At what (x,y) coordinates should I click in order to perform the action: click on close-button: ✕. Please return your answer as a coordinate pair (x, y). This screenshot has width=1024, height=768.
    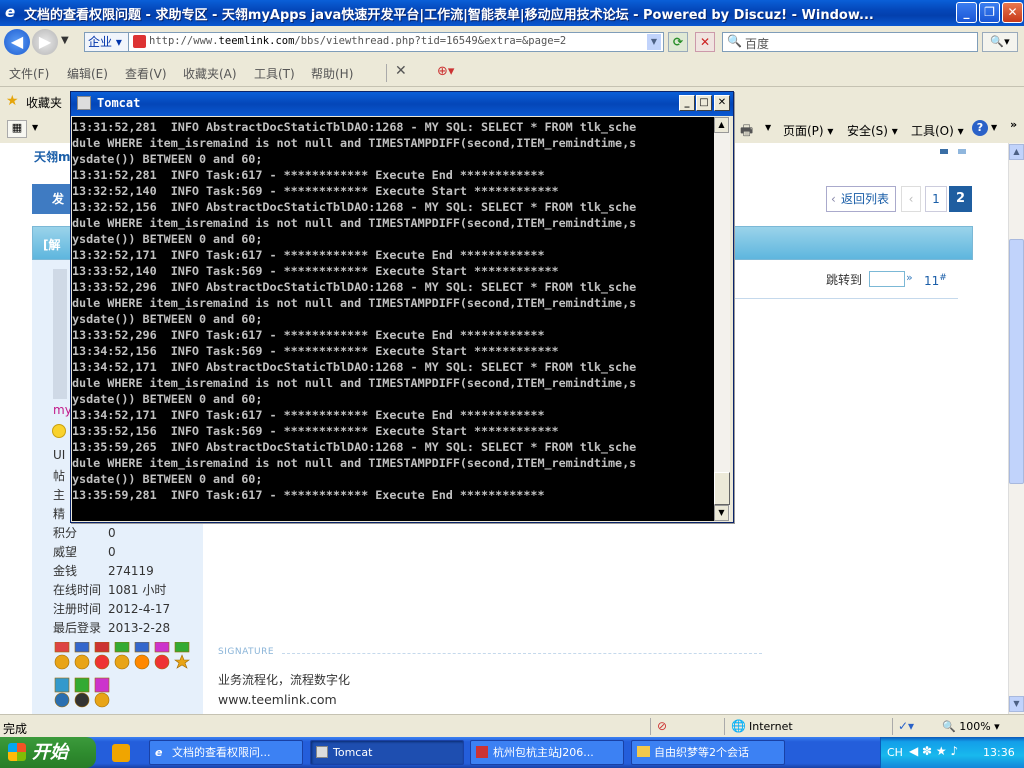
    Looking at the image, I should click on (1012, 12).